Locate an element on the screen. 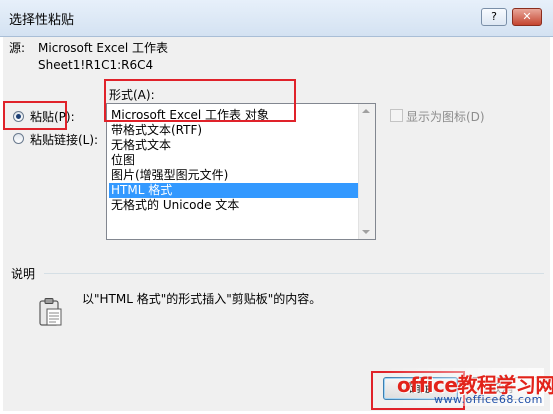 The height and width of the screenshot is (414, 553). clipboard-icon is located at coordinates (51, 312).